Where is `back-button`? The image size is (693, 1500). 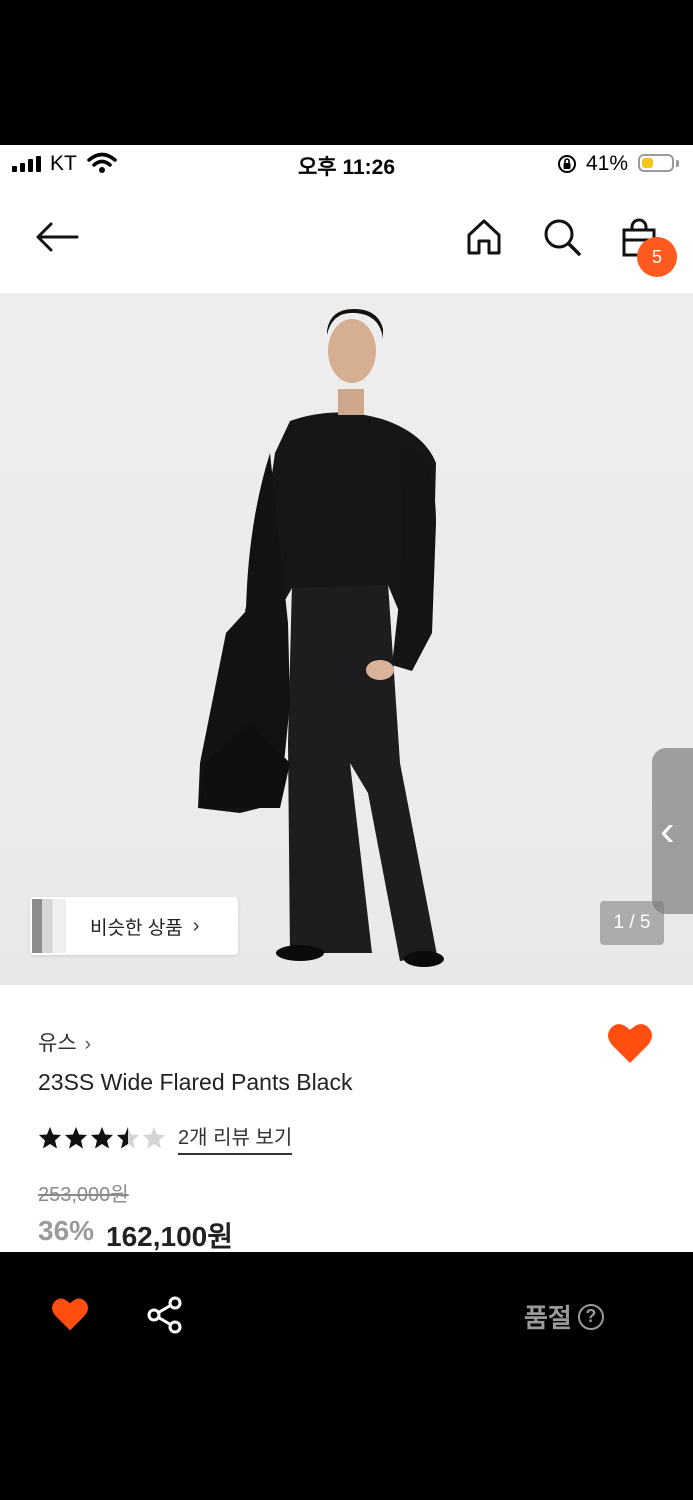 back-button is located at coordinates (57, 237).